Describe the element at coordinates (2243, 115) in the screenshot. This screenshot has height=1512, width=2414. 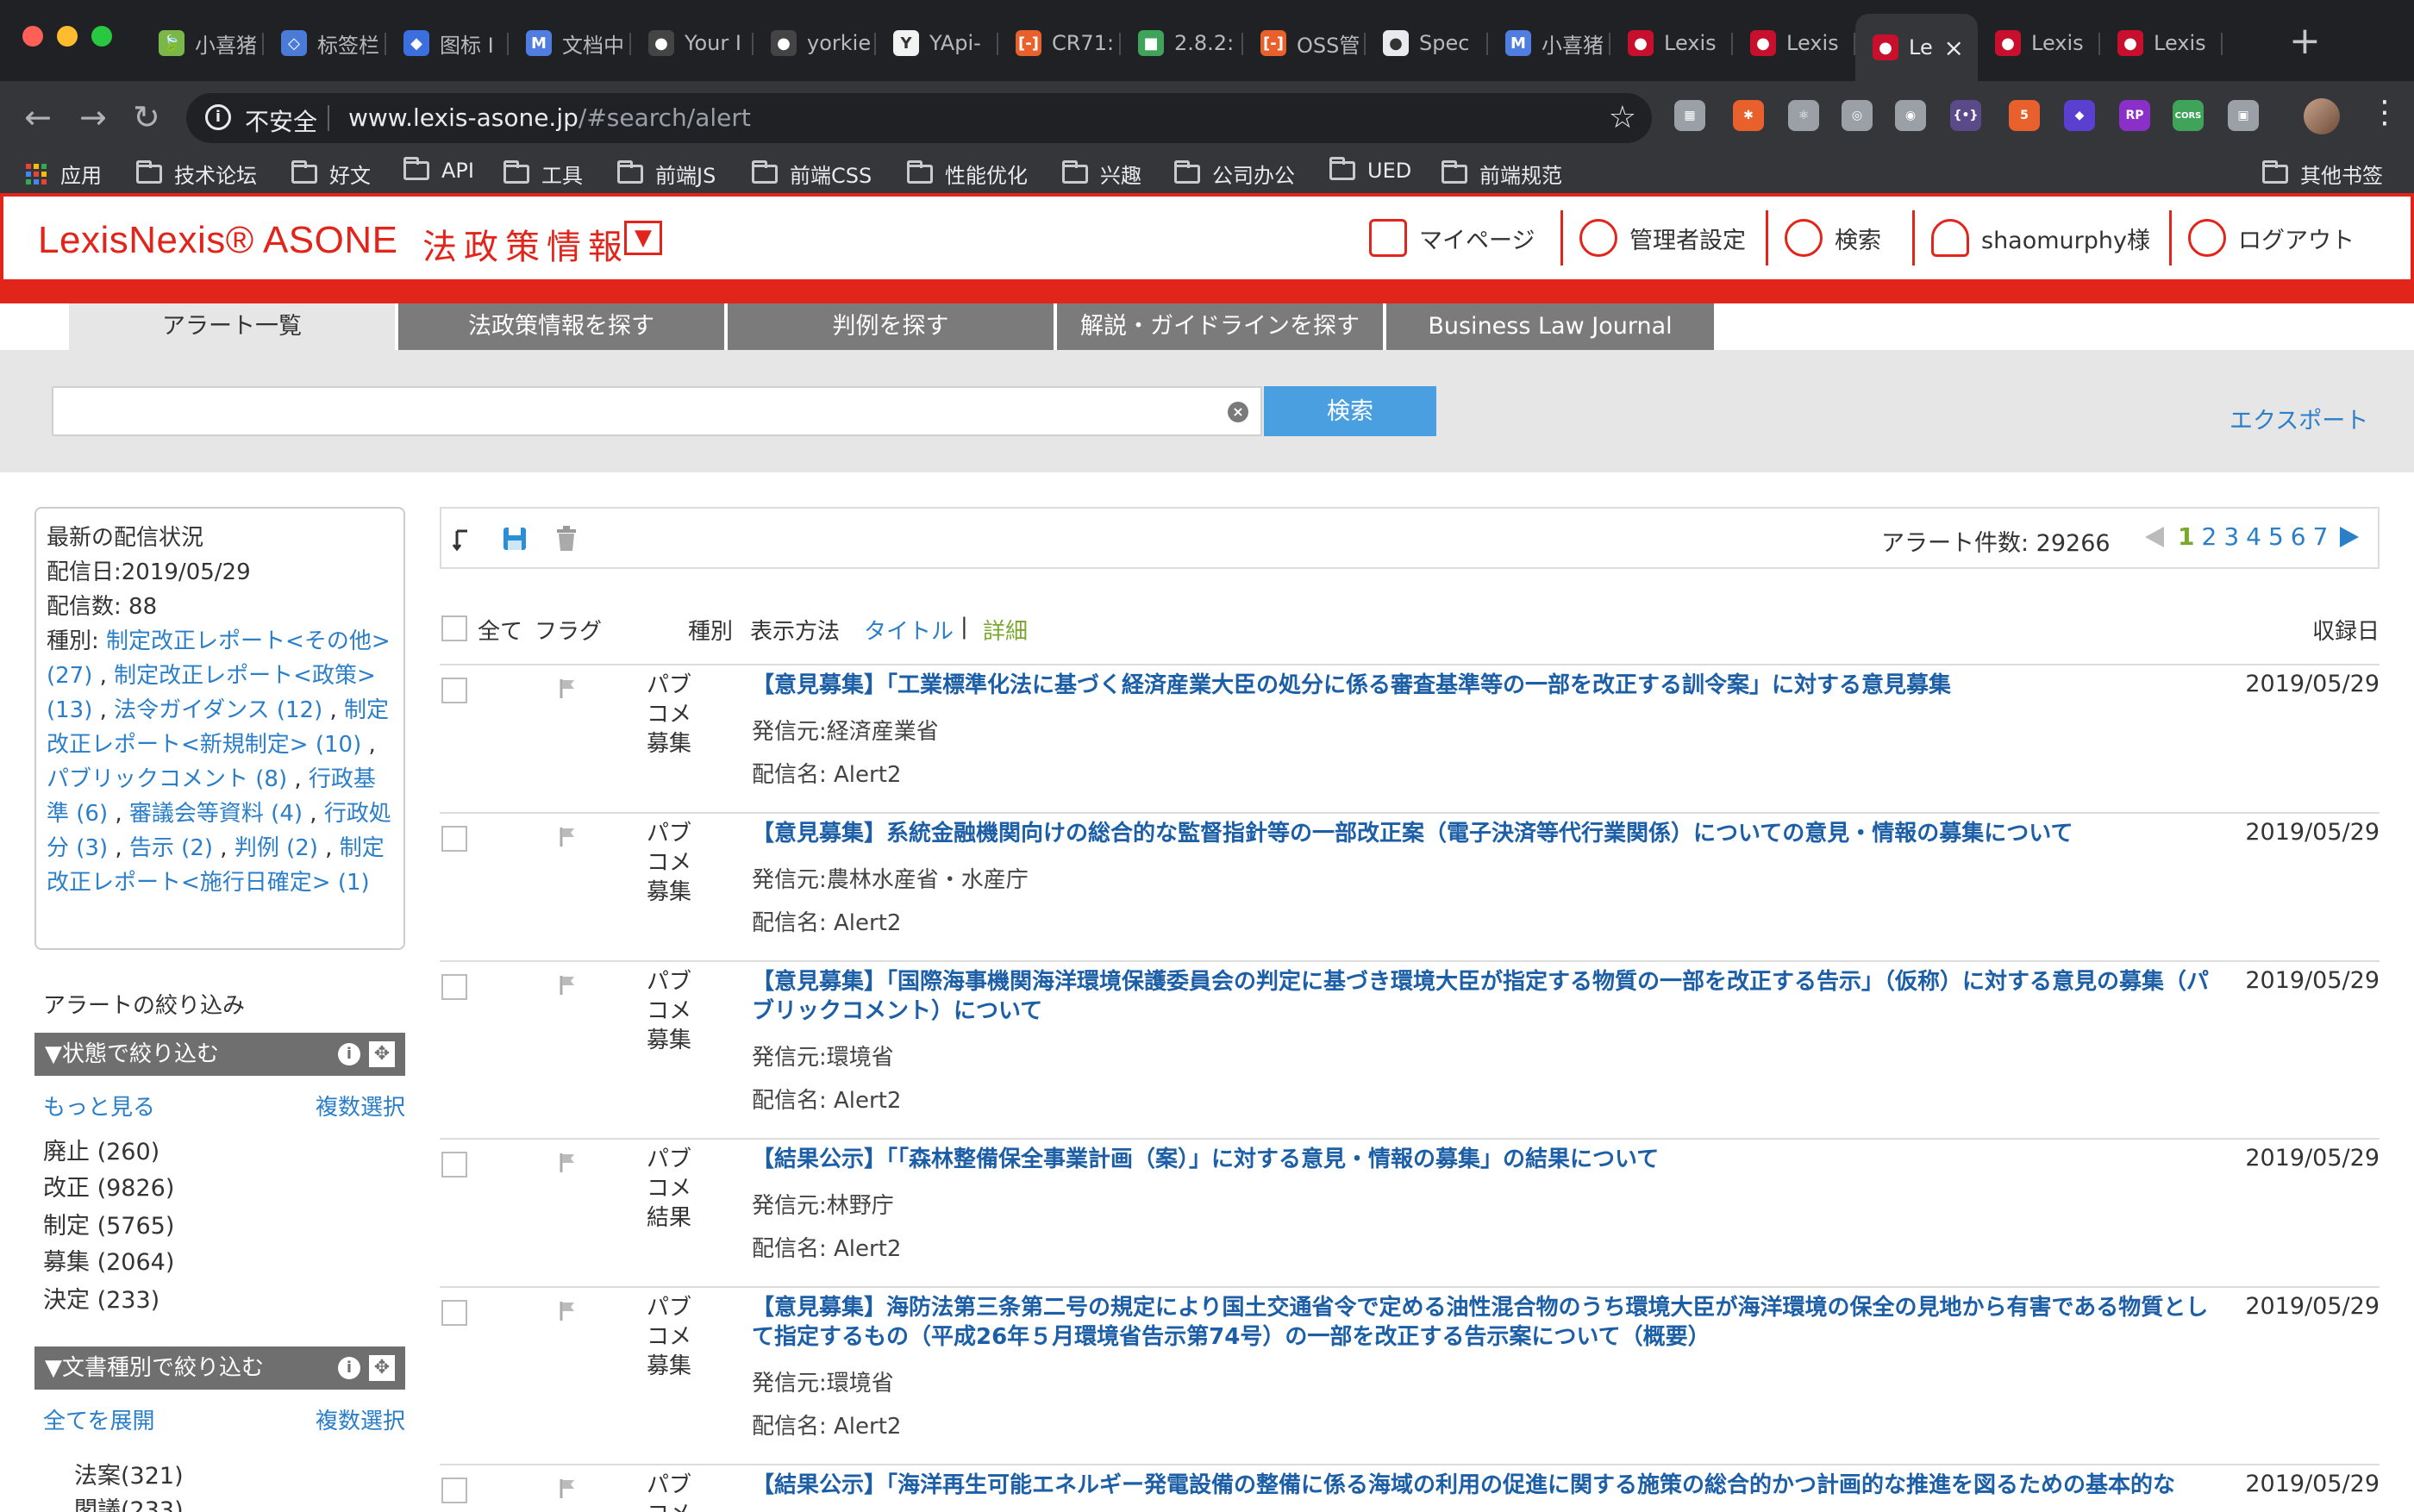
I see `extension-box-icon: ▣` at that location.